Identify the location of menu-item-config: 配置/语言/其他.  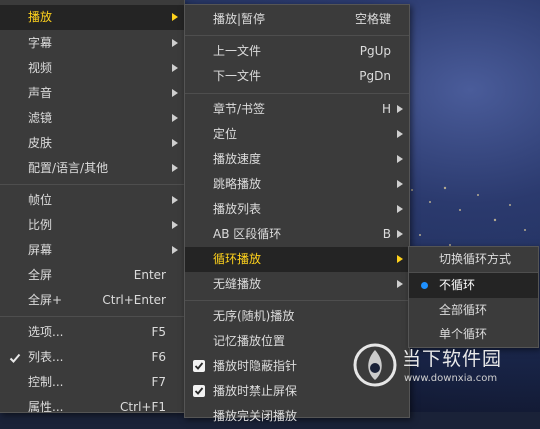
(92, 168).